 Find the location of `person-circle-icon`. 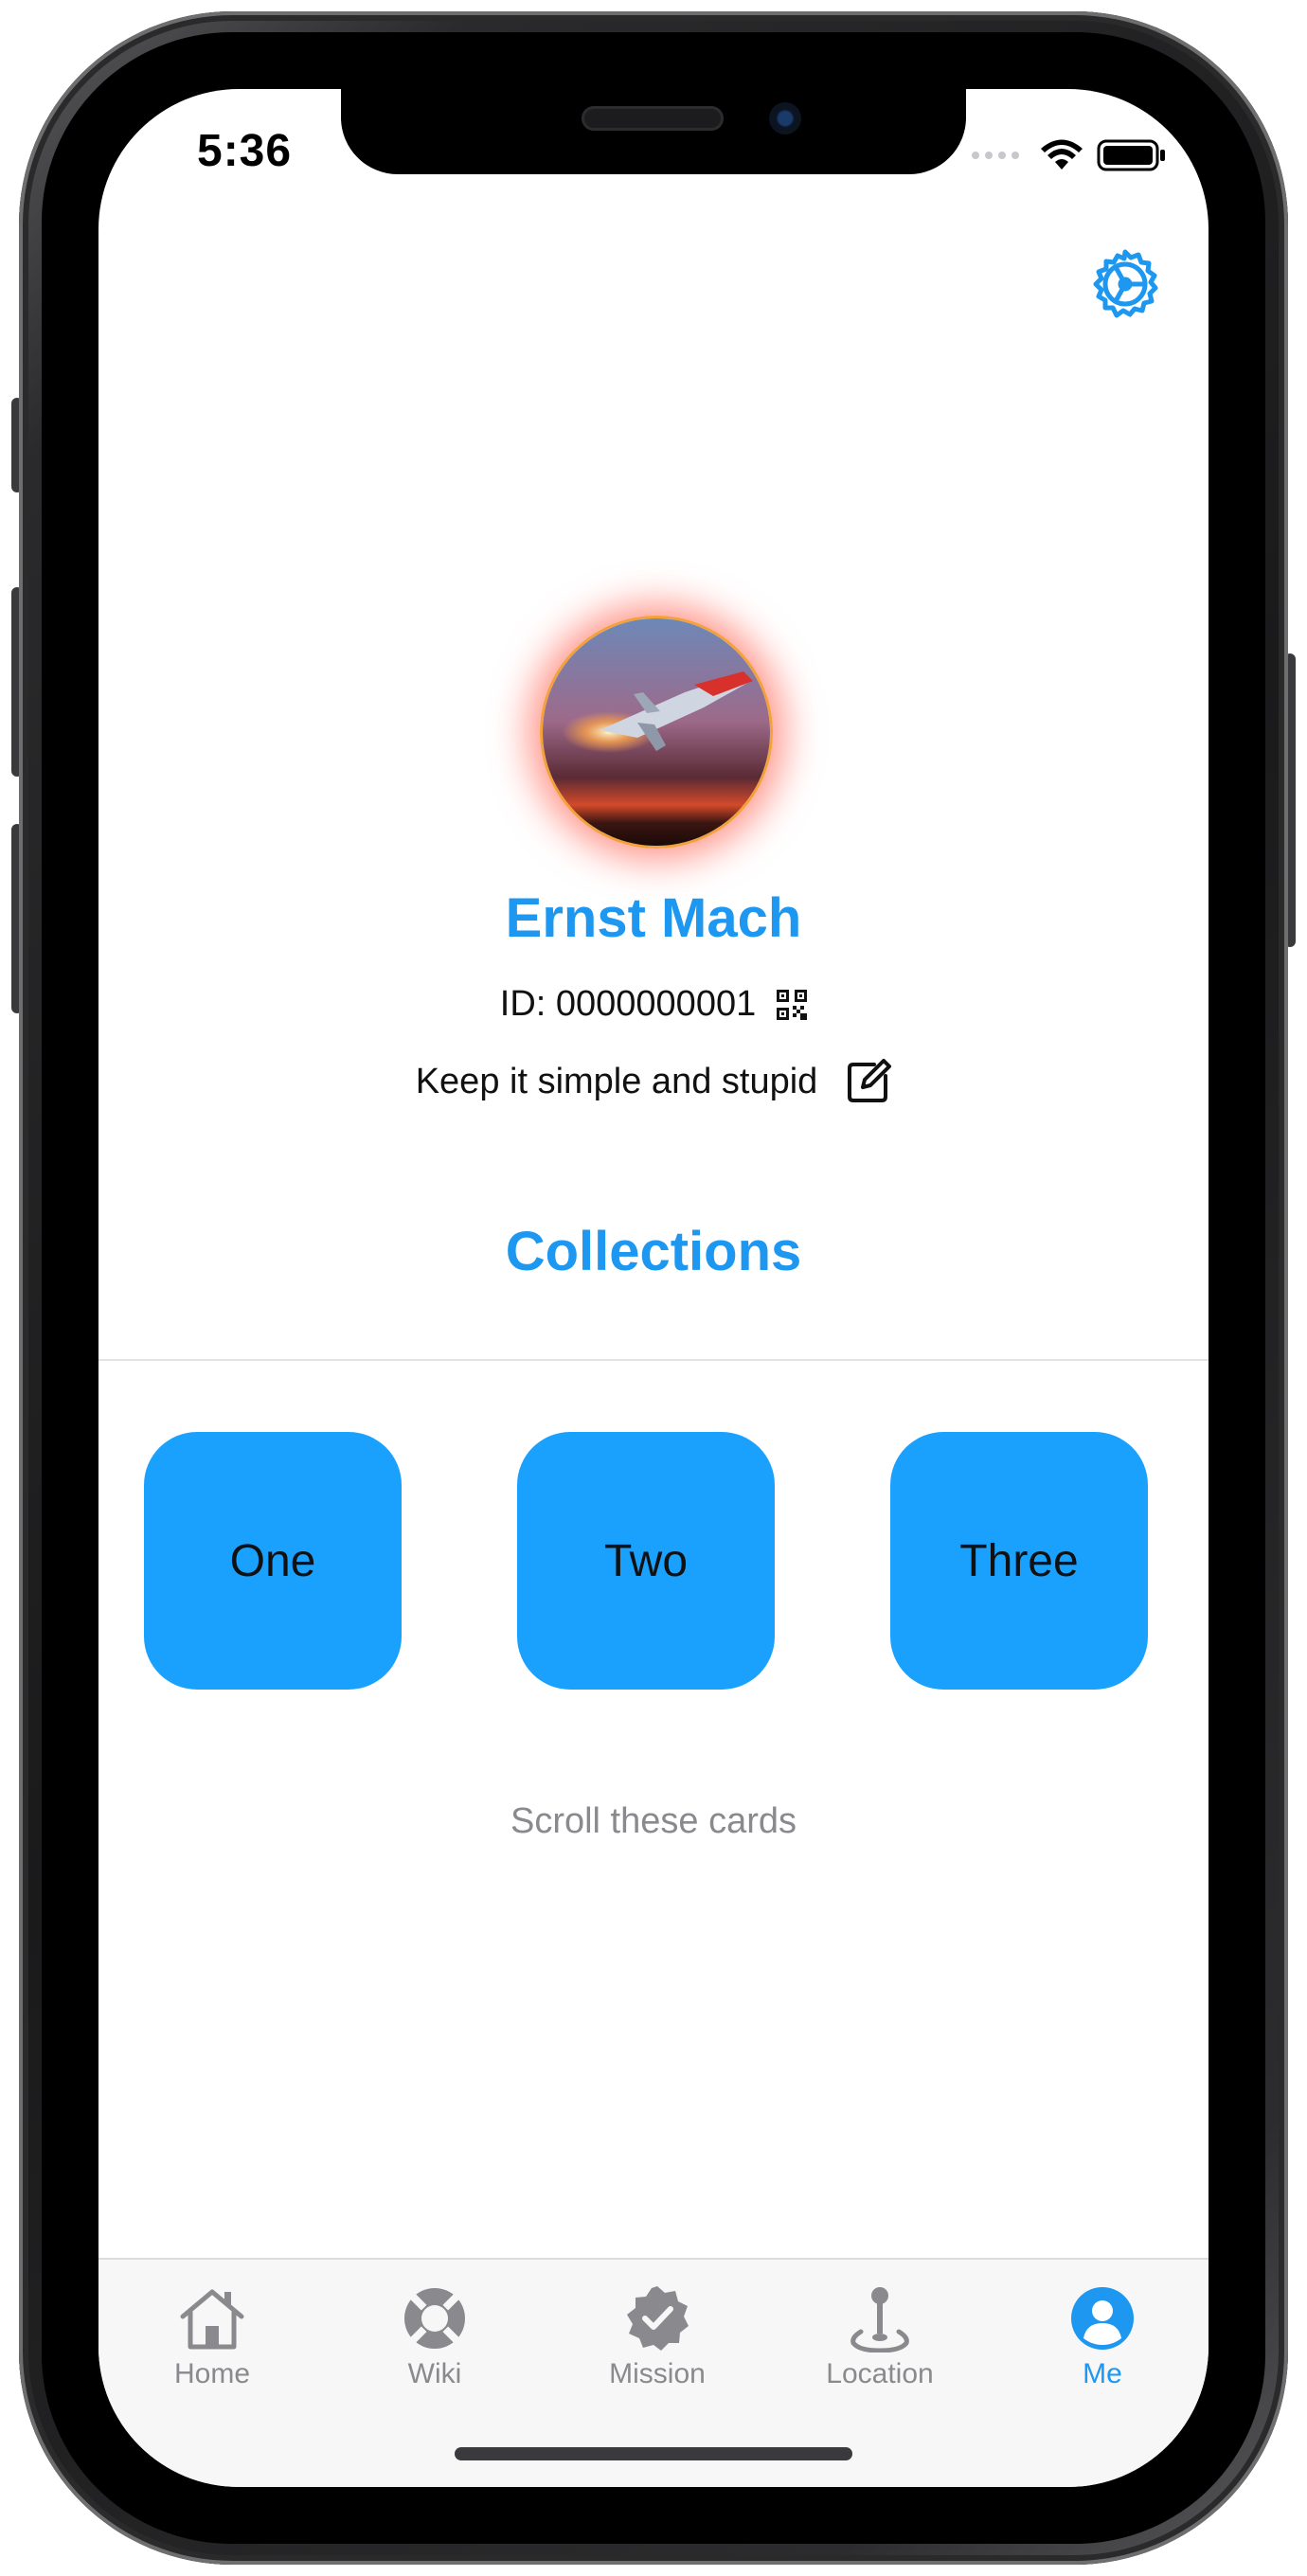

person-circle-icon is located at coordinates (1102, 2318).